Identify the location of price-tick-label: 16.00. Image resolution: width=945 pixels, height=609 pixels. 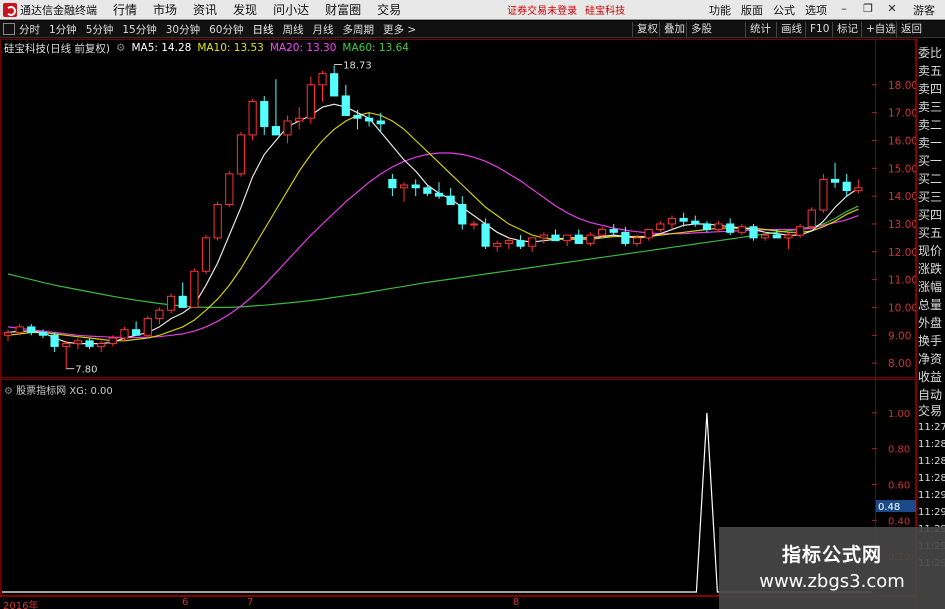
(903, 141).